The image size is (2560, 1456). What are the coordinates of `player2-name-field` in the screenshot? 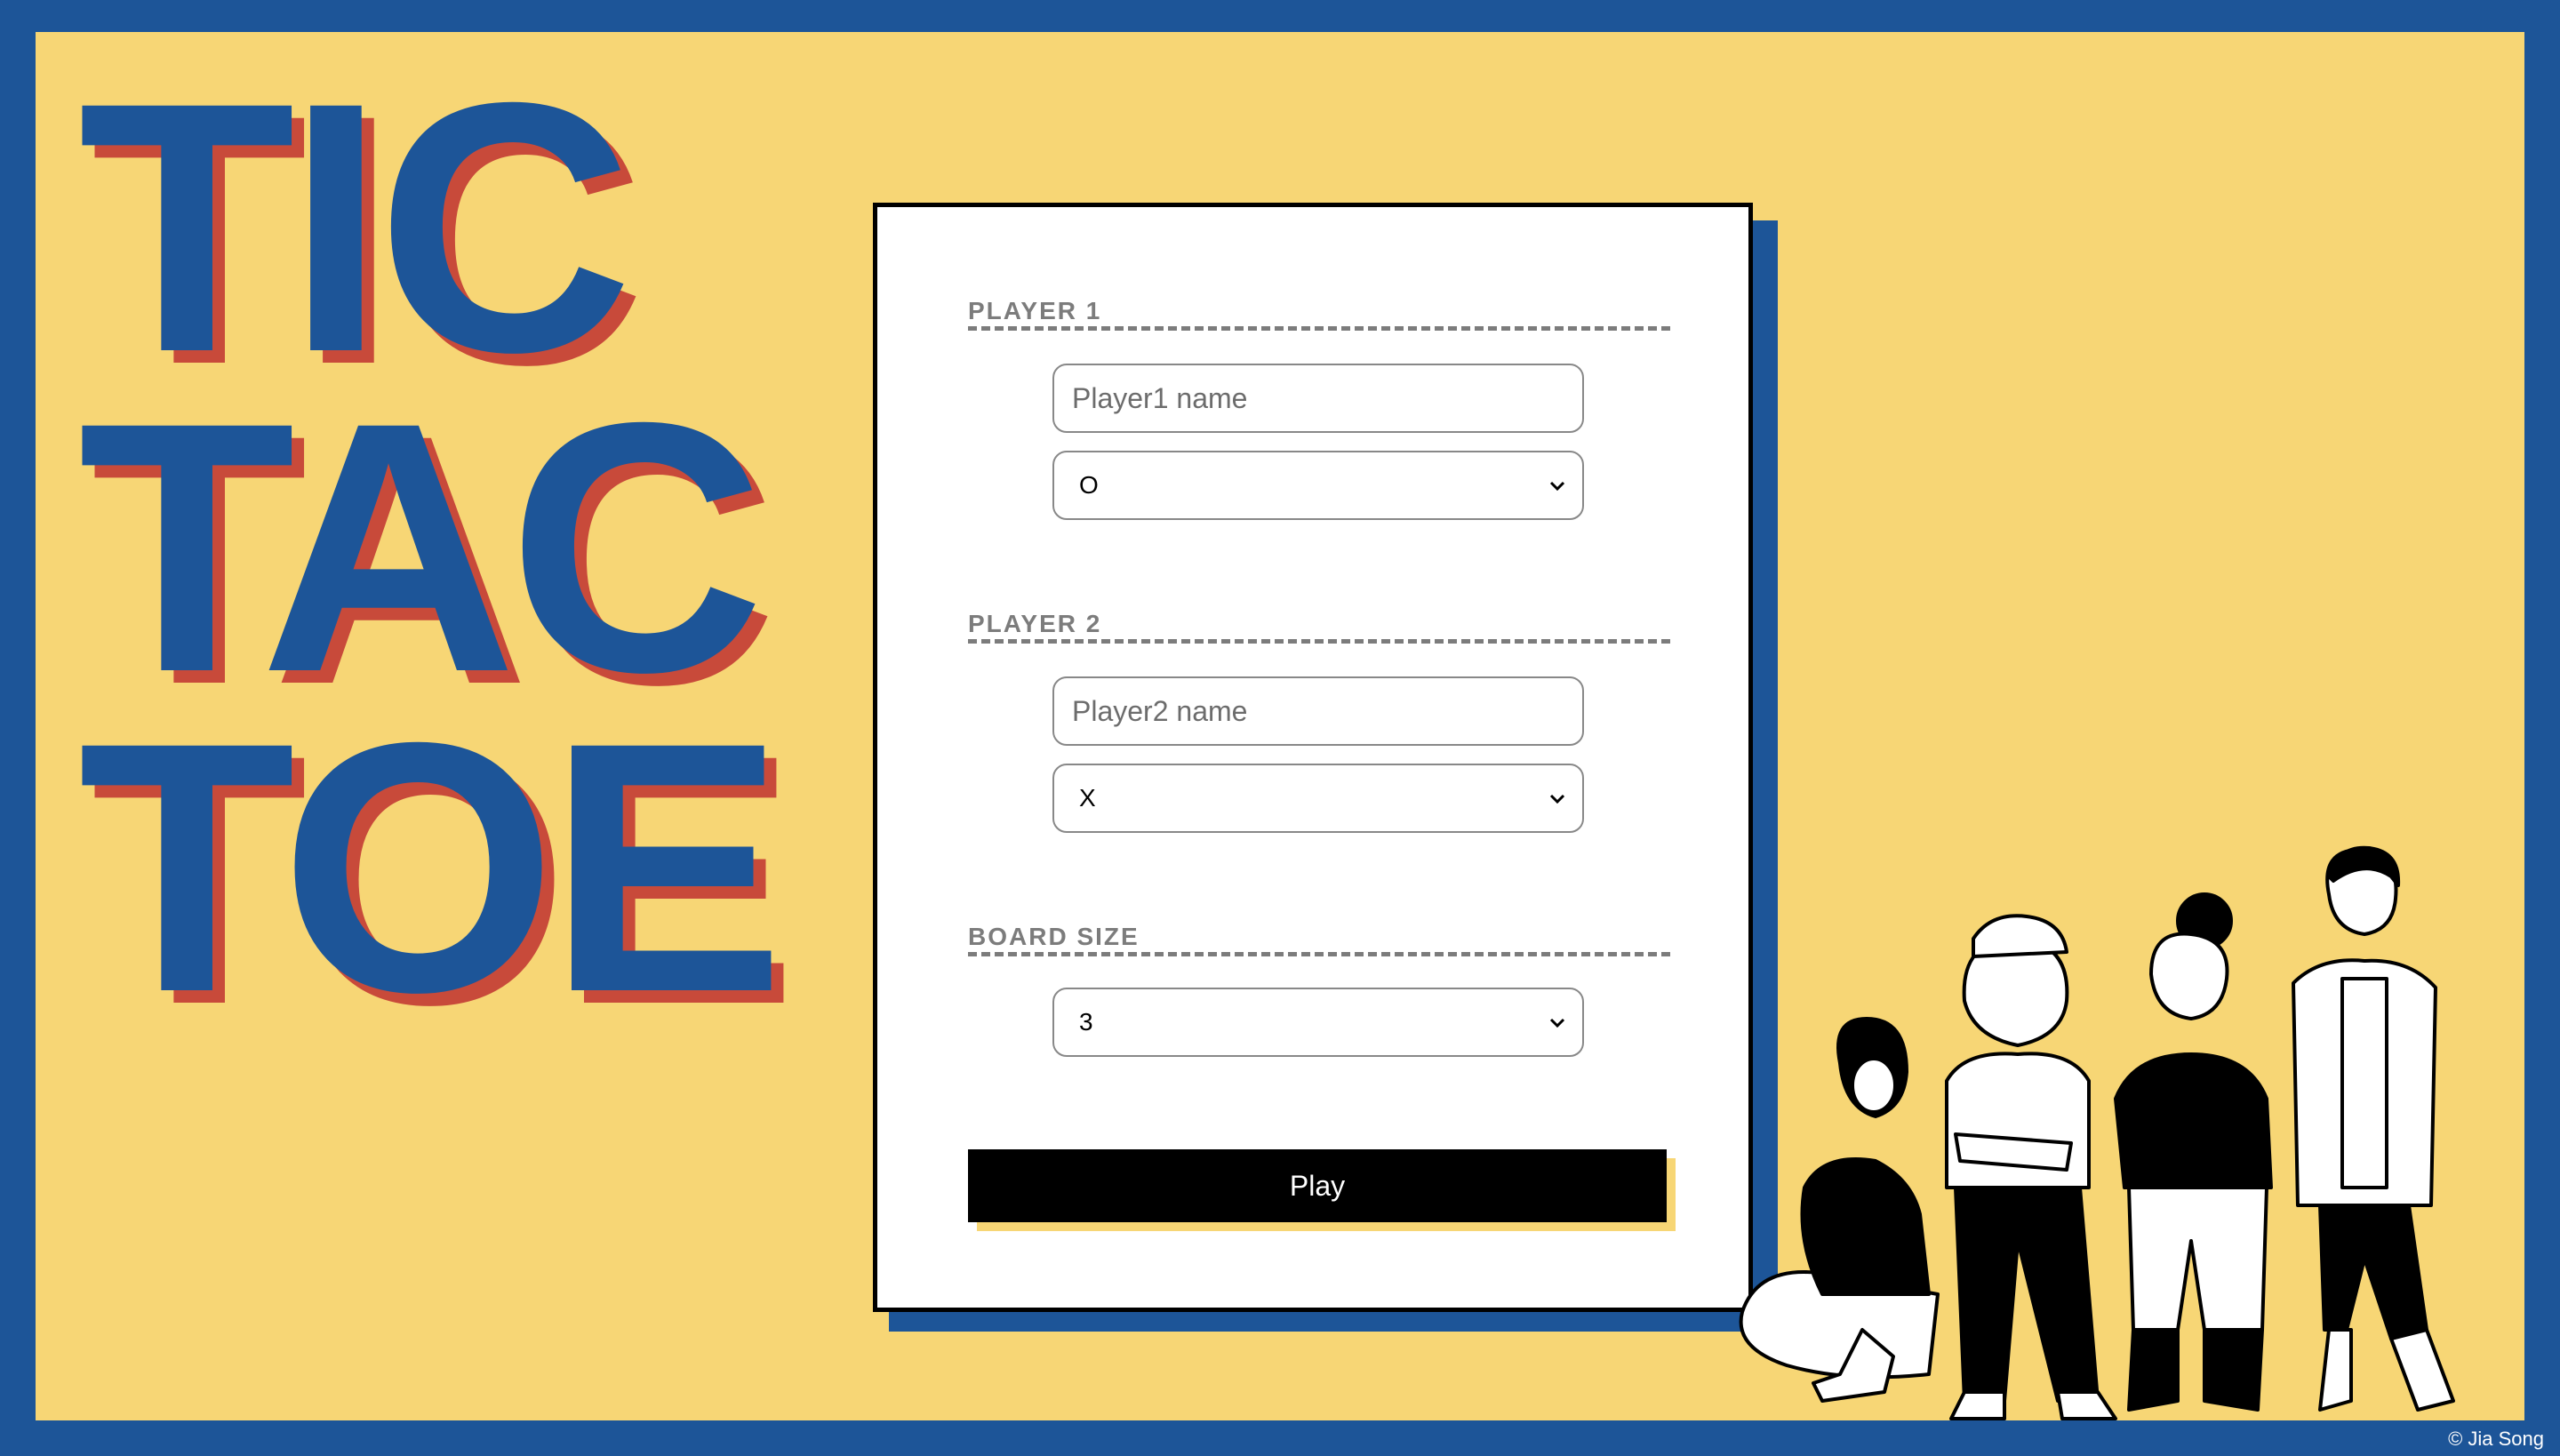 It's located at (1318, 711).